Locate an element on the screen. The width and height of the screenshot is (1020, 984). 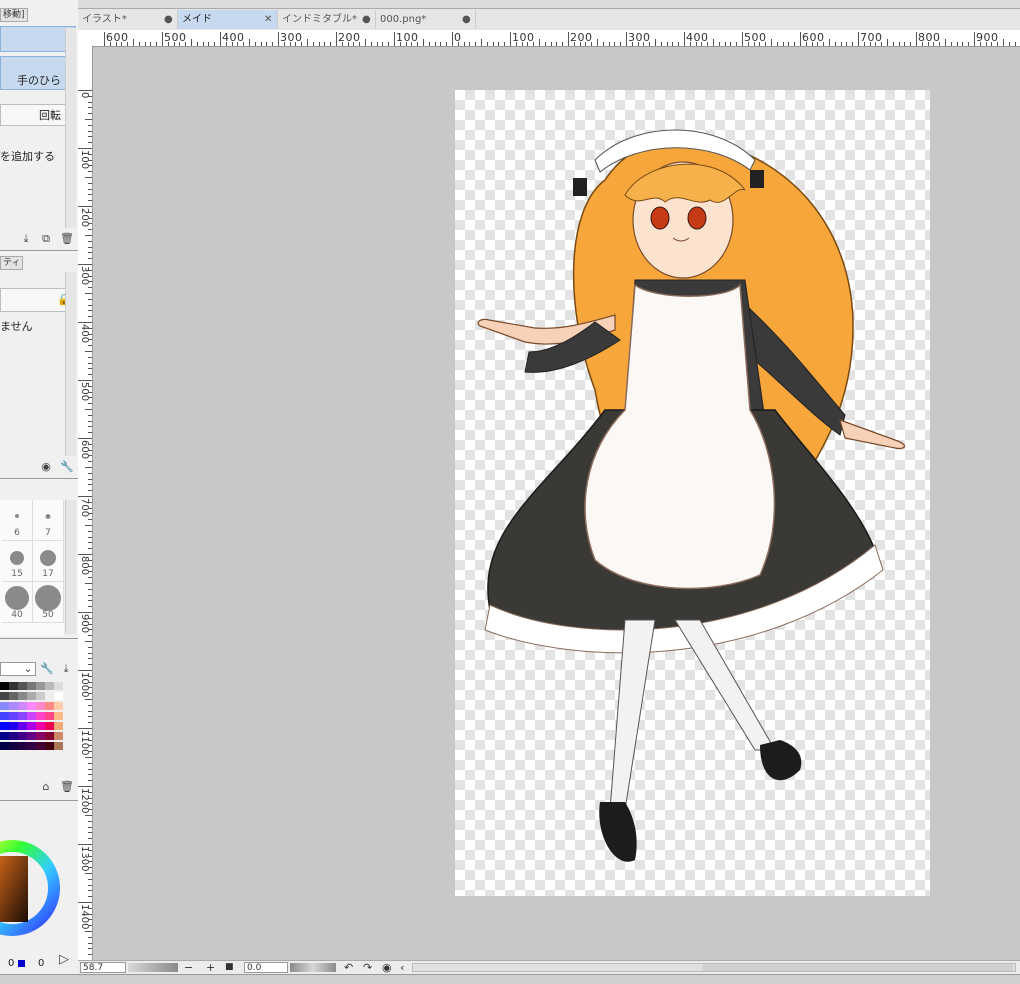
tool-list-scrollbar is located at coordinates (70, 128).